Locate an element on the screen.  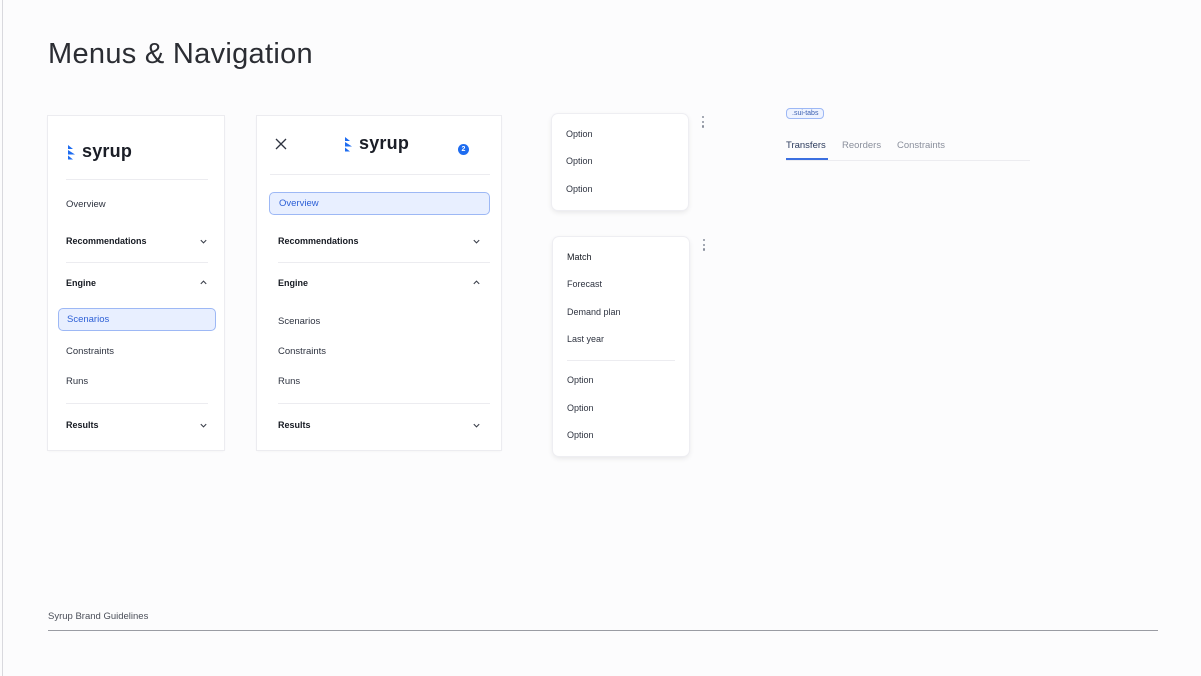
class-tag: .sui-tabs is located at coordinates (805, 113).